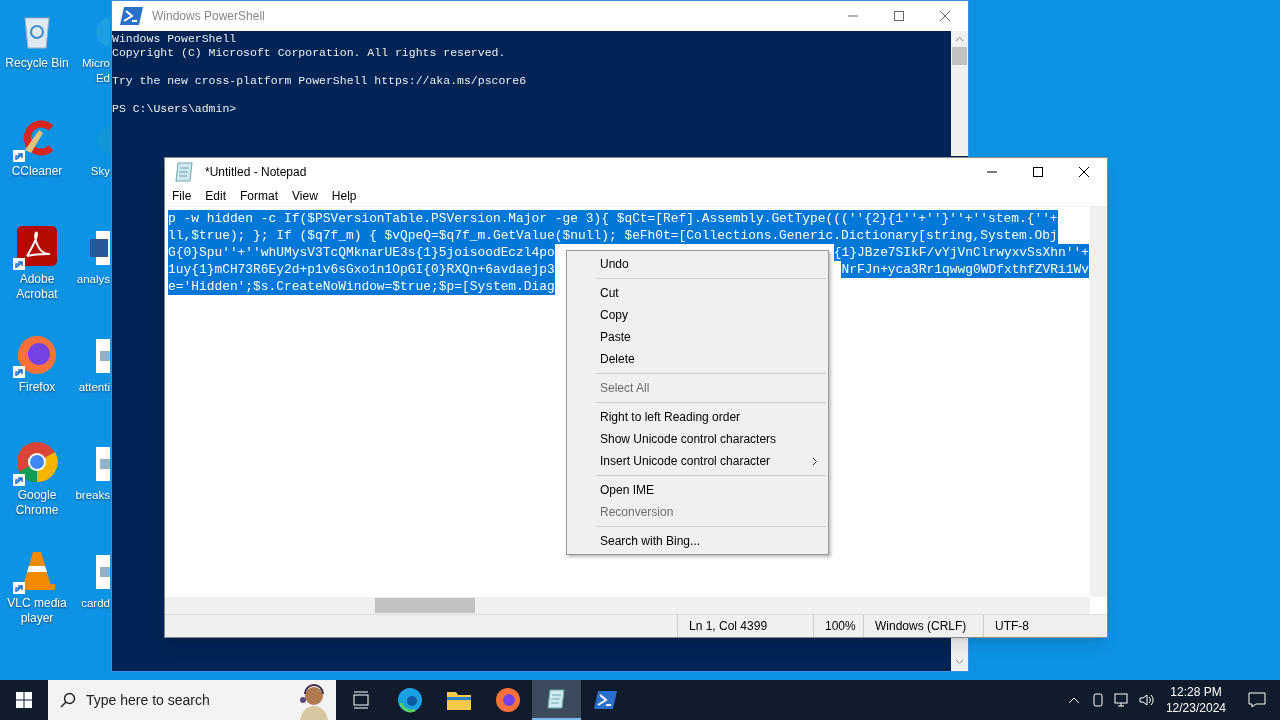 This screenshot has width=1280, height=720. Describe the element at coordinates (319, 81) in the screenshot. I see `console-line: Try the new cross-platform PowerShell https://aka.ms/pscore6` at that location.